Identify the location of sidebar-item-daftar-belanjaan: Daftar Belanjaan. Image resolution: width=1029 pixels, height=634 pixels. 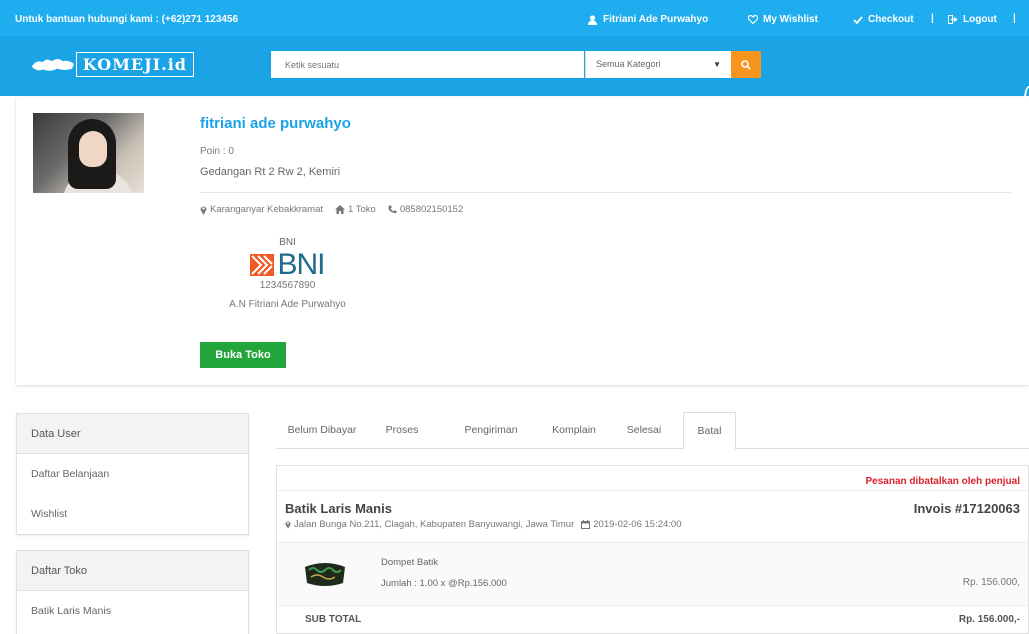
(132, 474).